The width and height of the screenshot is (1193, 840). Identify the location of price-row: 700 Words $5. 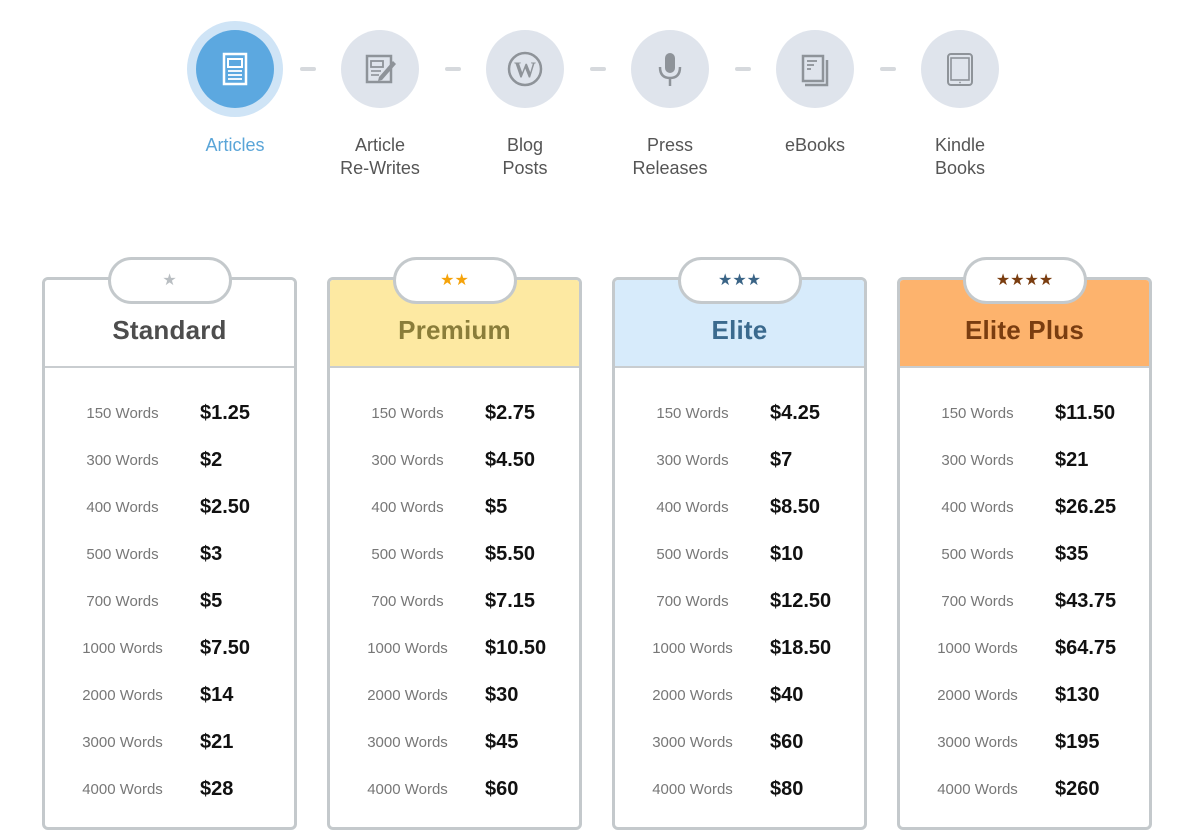
(169, 601).